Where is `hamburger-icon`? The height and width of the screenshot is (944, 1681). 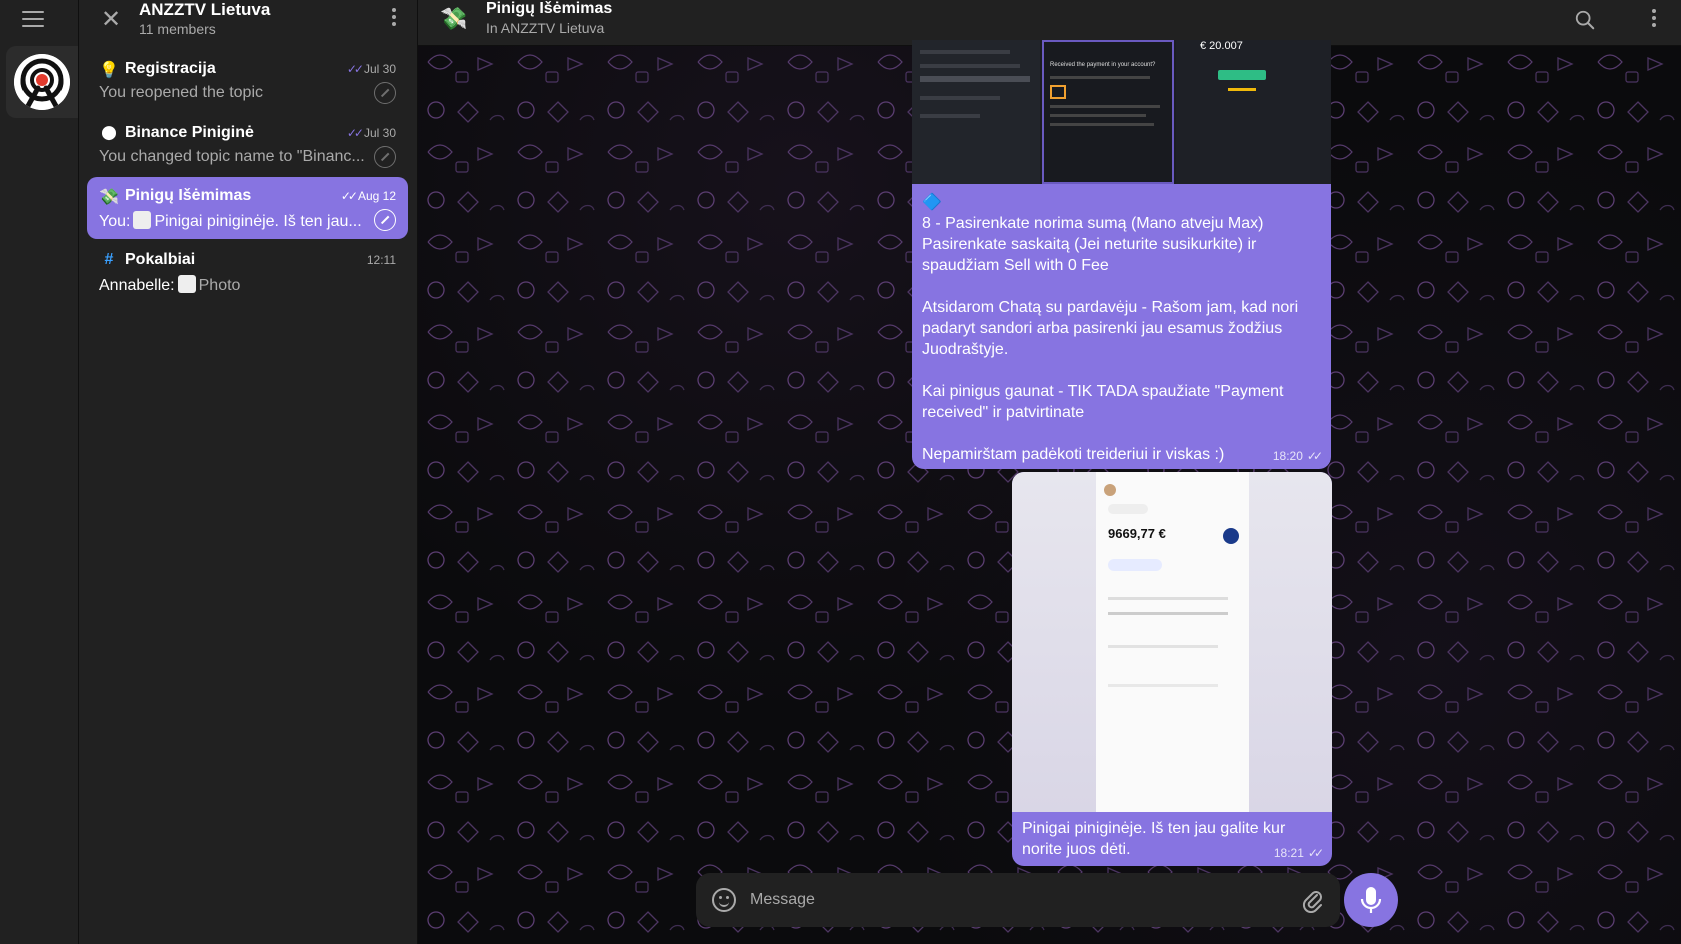
hamburger-icon is located at coordinates (33, 19).